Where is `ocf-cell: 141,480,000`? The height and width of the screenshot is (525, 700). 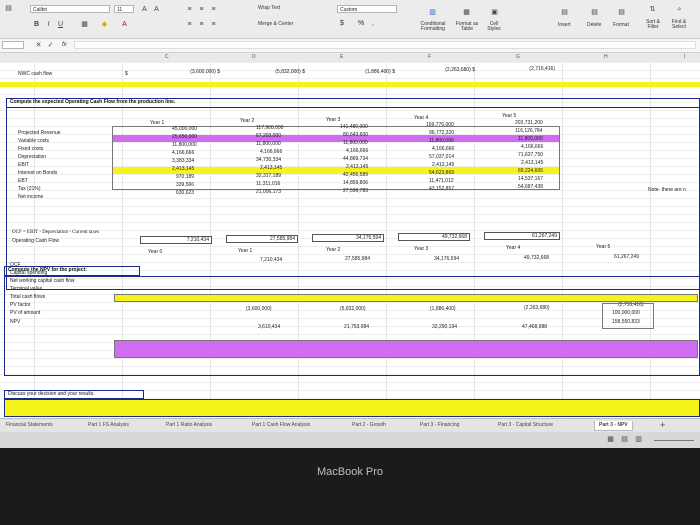 ocf-cell: 141,480,000 is located at coordinates (354, 127).